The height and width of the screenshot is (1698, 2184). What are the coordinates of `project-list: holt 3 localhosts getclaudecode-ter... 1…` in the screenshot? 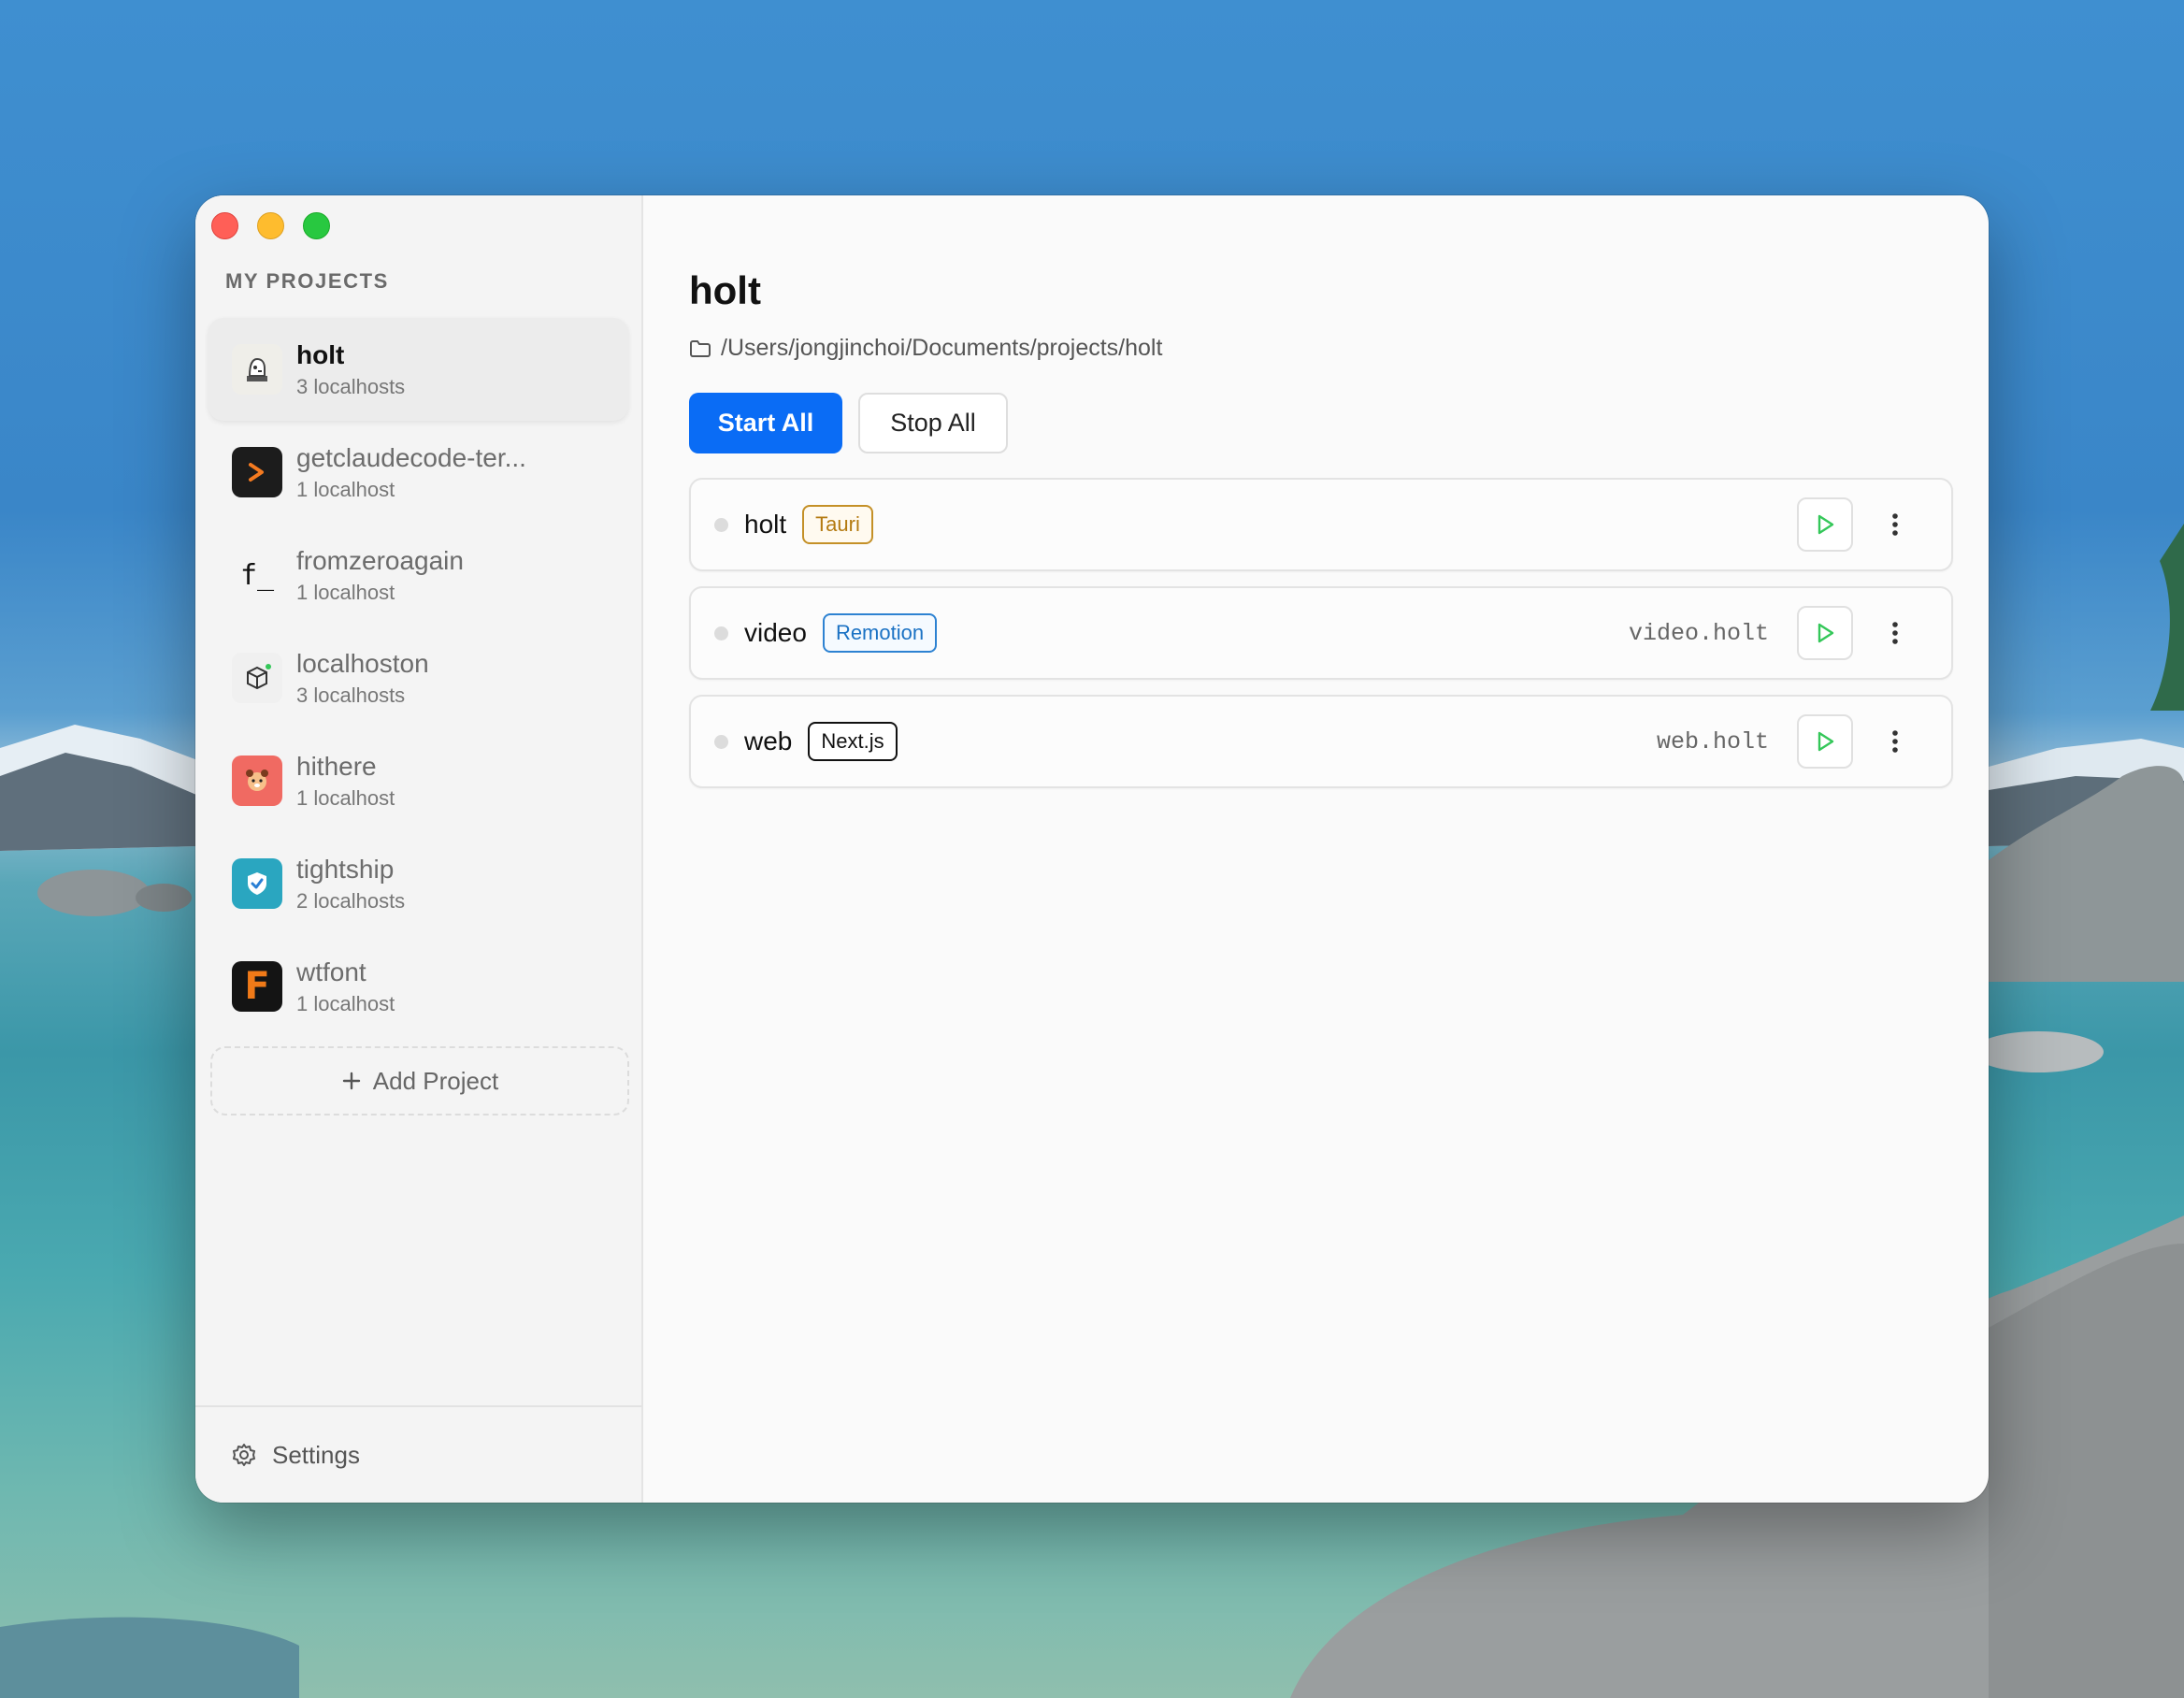 It's located at (418, 678).